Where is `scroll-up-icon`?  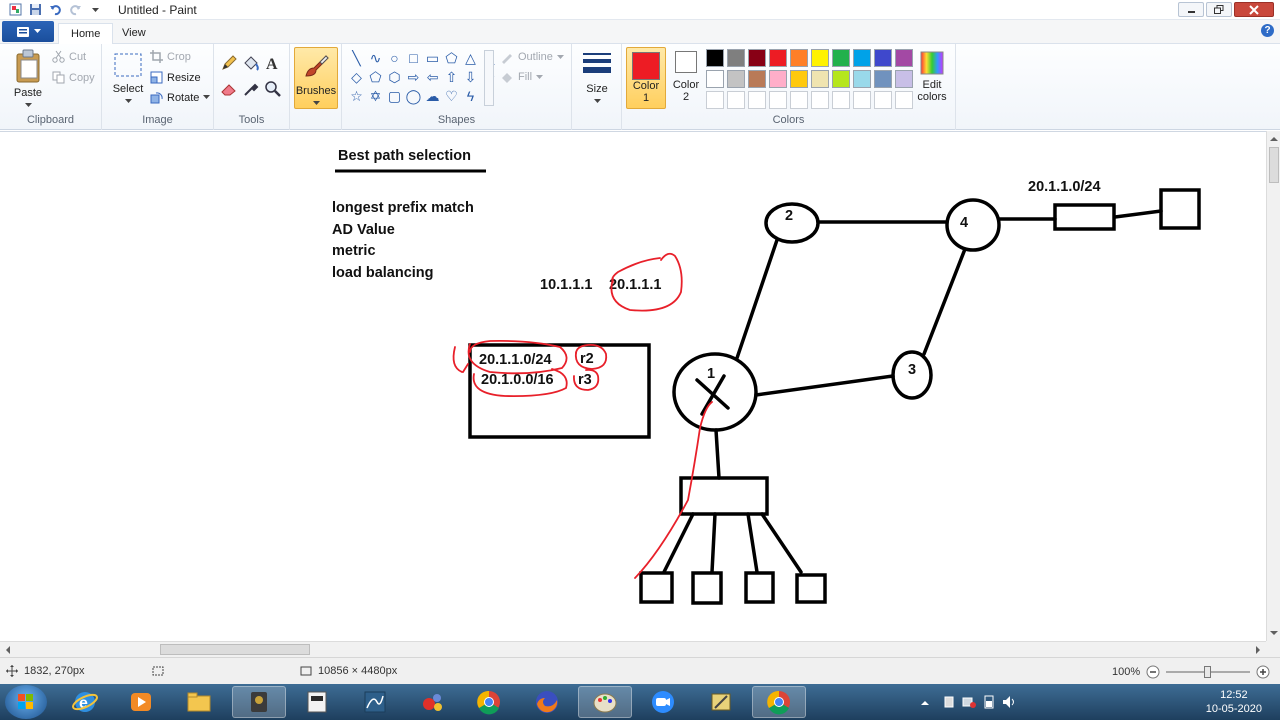 scroll-up-icon is located at coordinates (1274, 139).